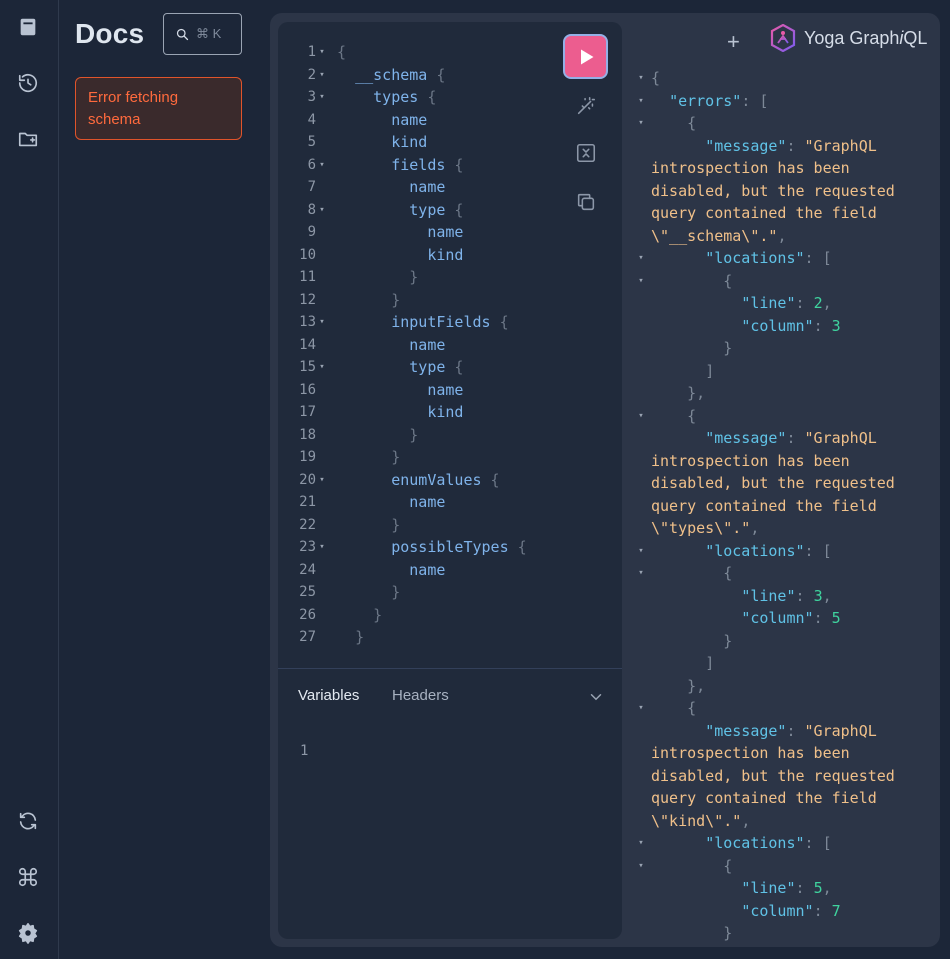 The width and height of the screenshot is (950, 959). What do you see at coordinates (182, 34) in the screenshot?
I see `search-icon` at bounding box center [182, 34].